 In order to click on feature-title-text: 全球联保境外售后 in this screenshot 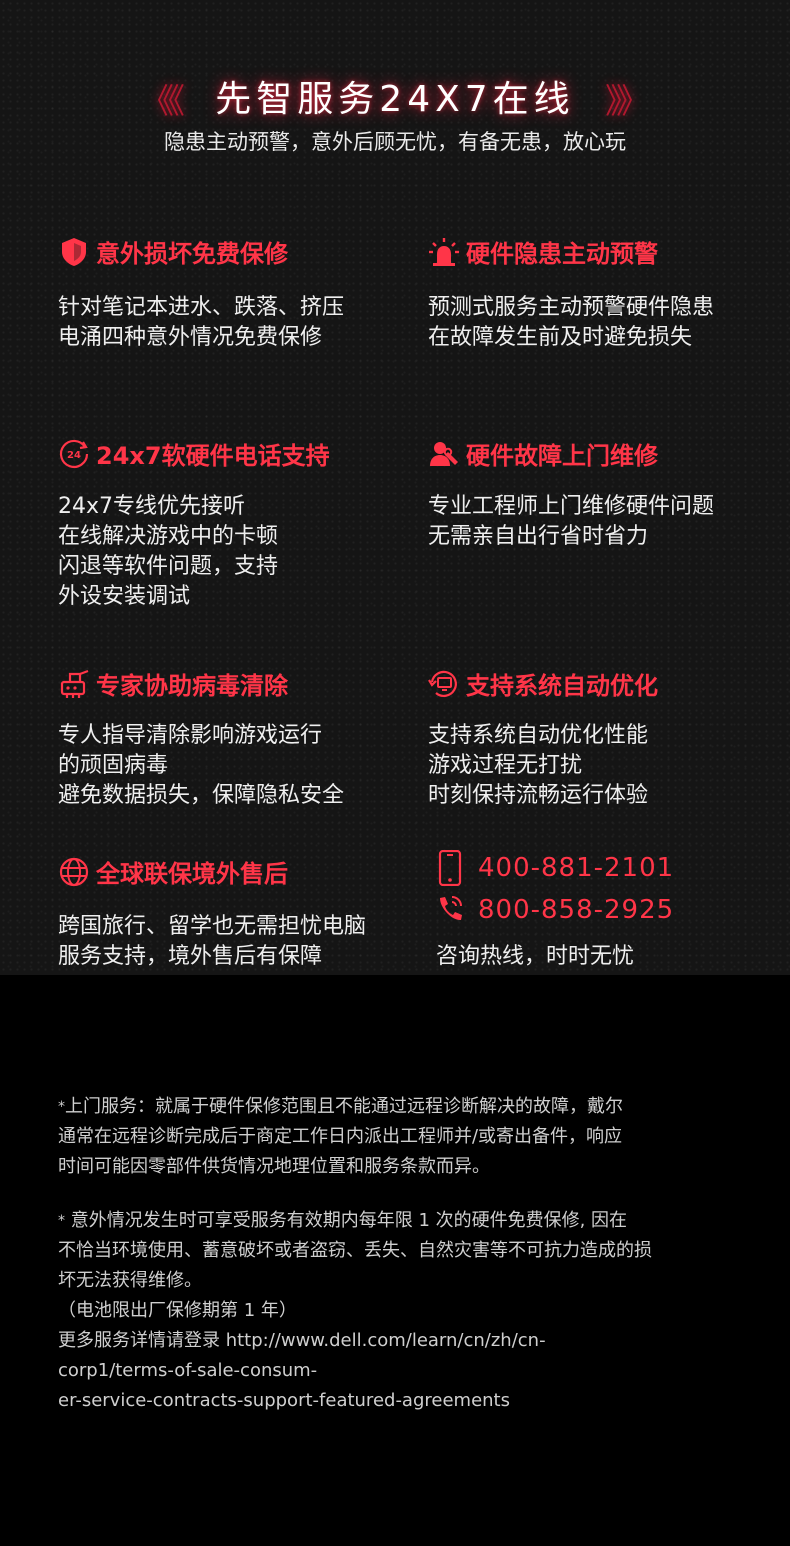, I will do `click(192, 874)`.